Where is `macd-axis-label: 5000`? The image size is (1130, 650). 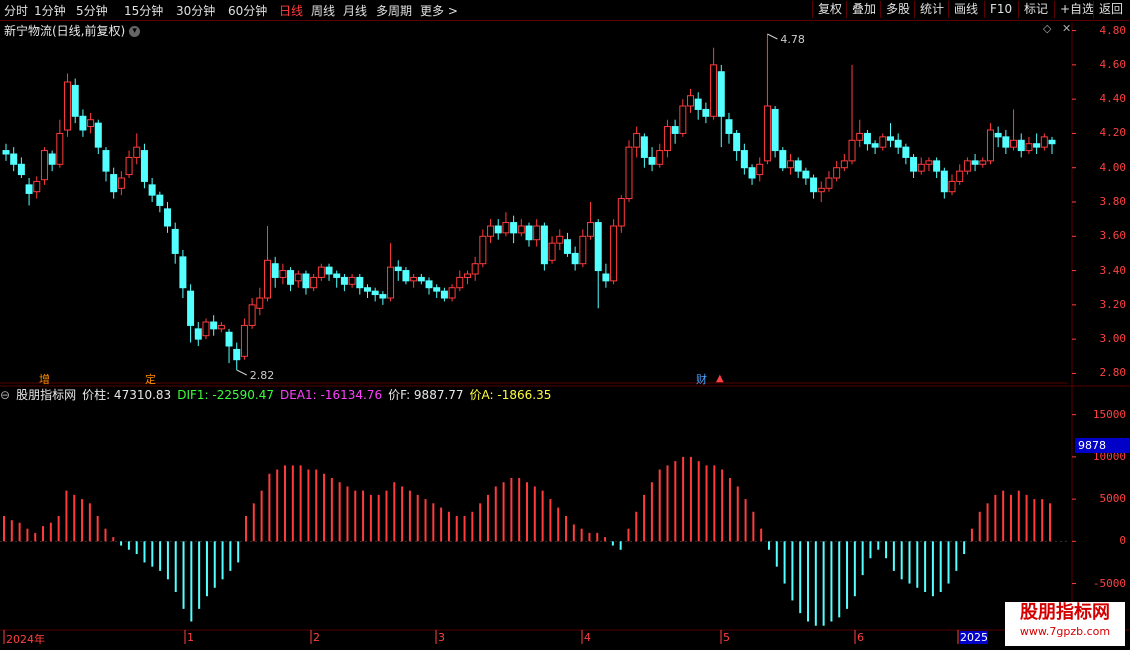
macd-axis-label: 5000 is located at coordinates (1113, 499).